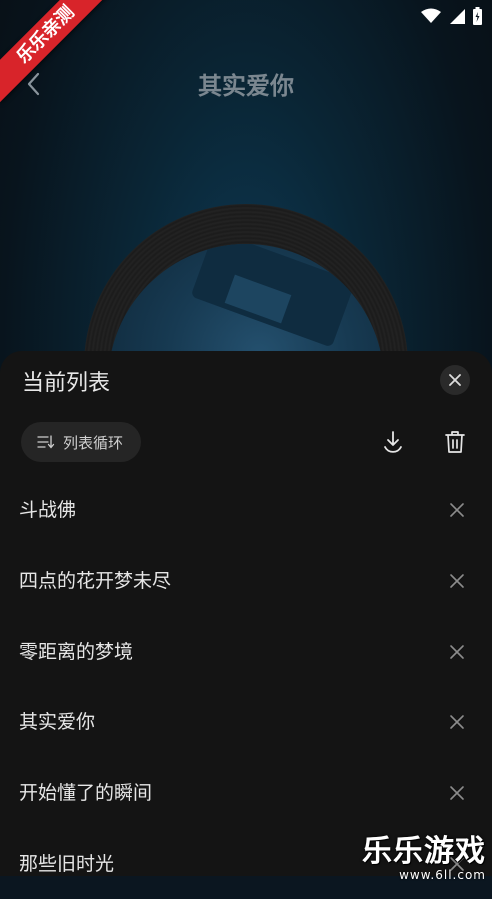  What do you see at coordinates (477, 16) in the screenshot?
I see `battery-icon` at bounding box center [477, 16].